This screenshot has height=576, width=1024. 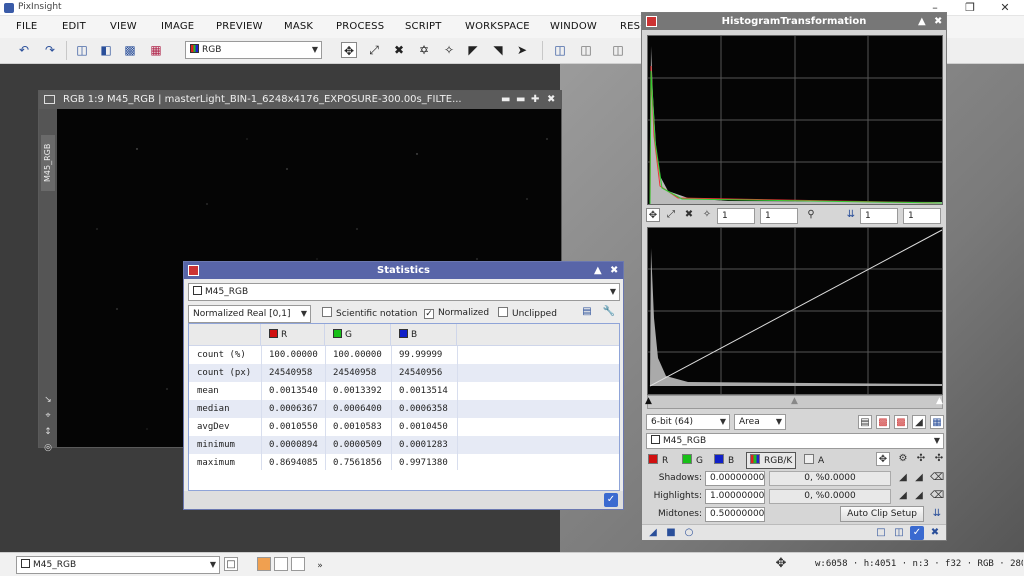 I want to click on color-space-icon: ▦, so click(x=156, y=50).